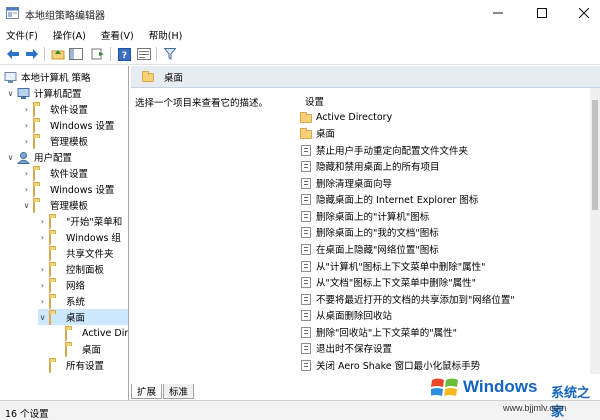 This screenshot has height=420, width=600. What do you see at coordinates (76, 54) in the screenshot?
I see `show-hide-tree-button` at bounding box center [76, 54].